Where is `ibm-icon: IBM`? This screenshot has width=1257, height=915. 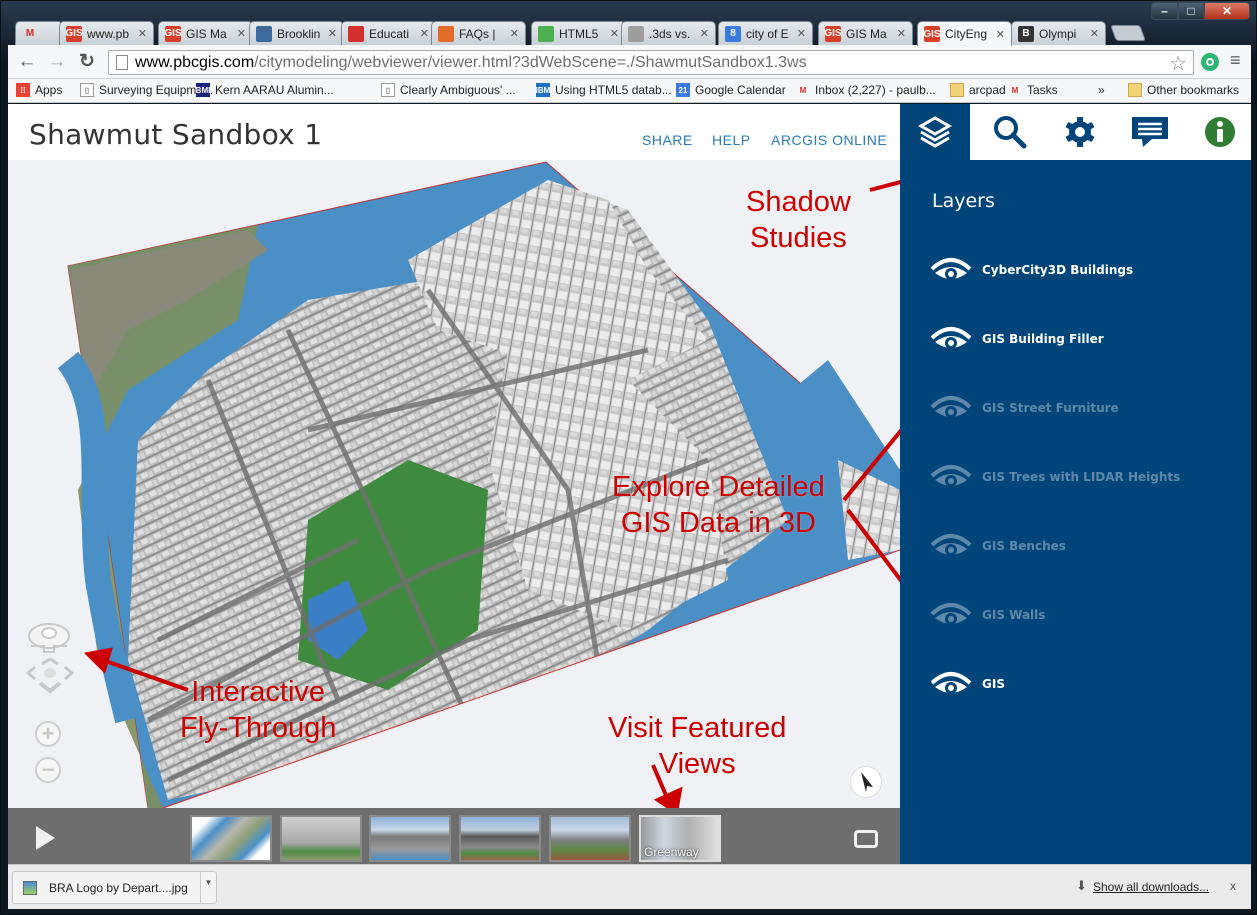 ibm-icon: IBM is located at coordinates (543, 90).